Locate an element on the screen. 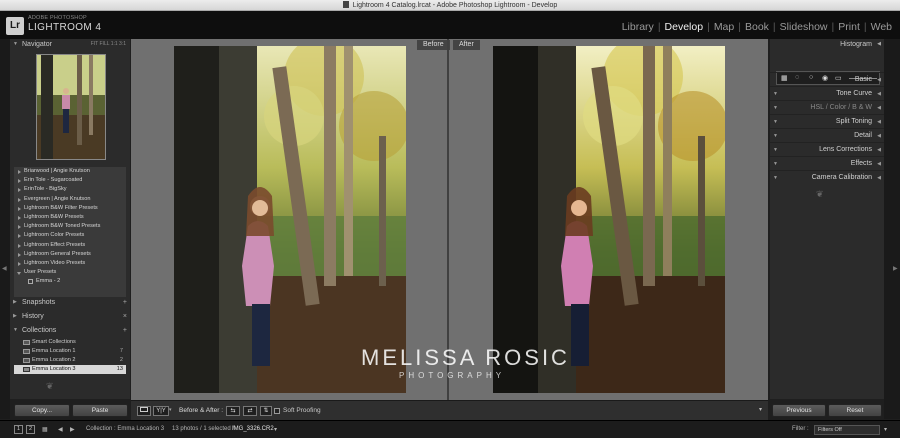 Image resolution: width=900 pixels, height=438 pixels. module-map: Map is located at coordinates (724, 27).